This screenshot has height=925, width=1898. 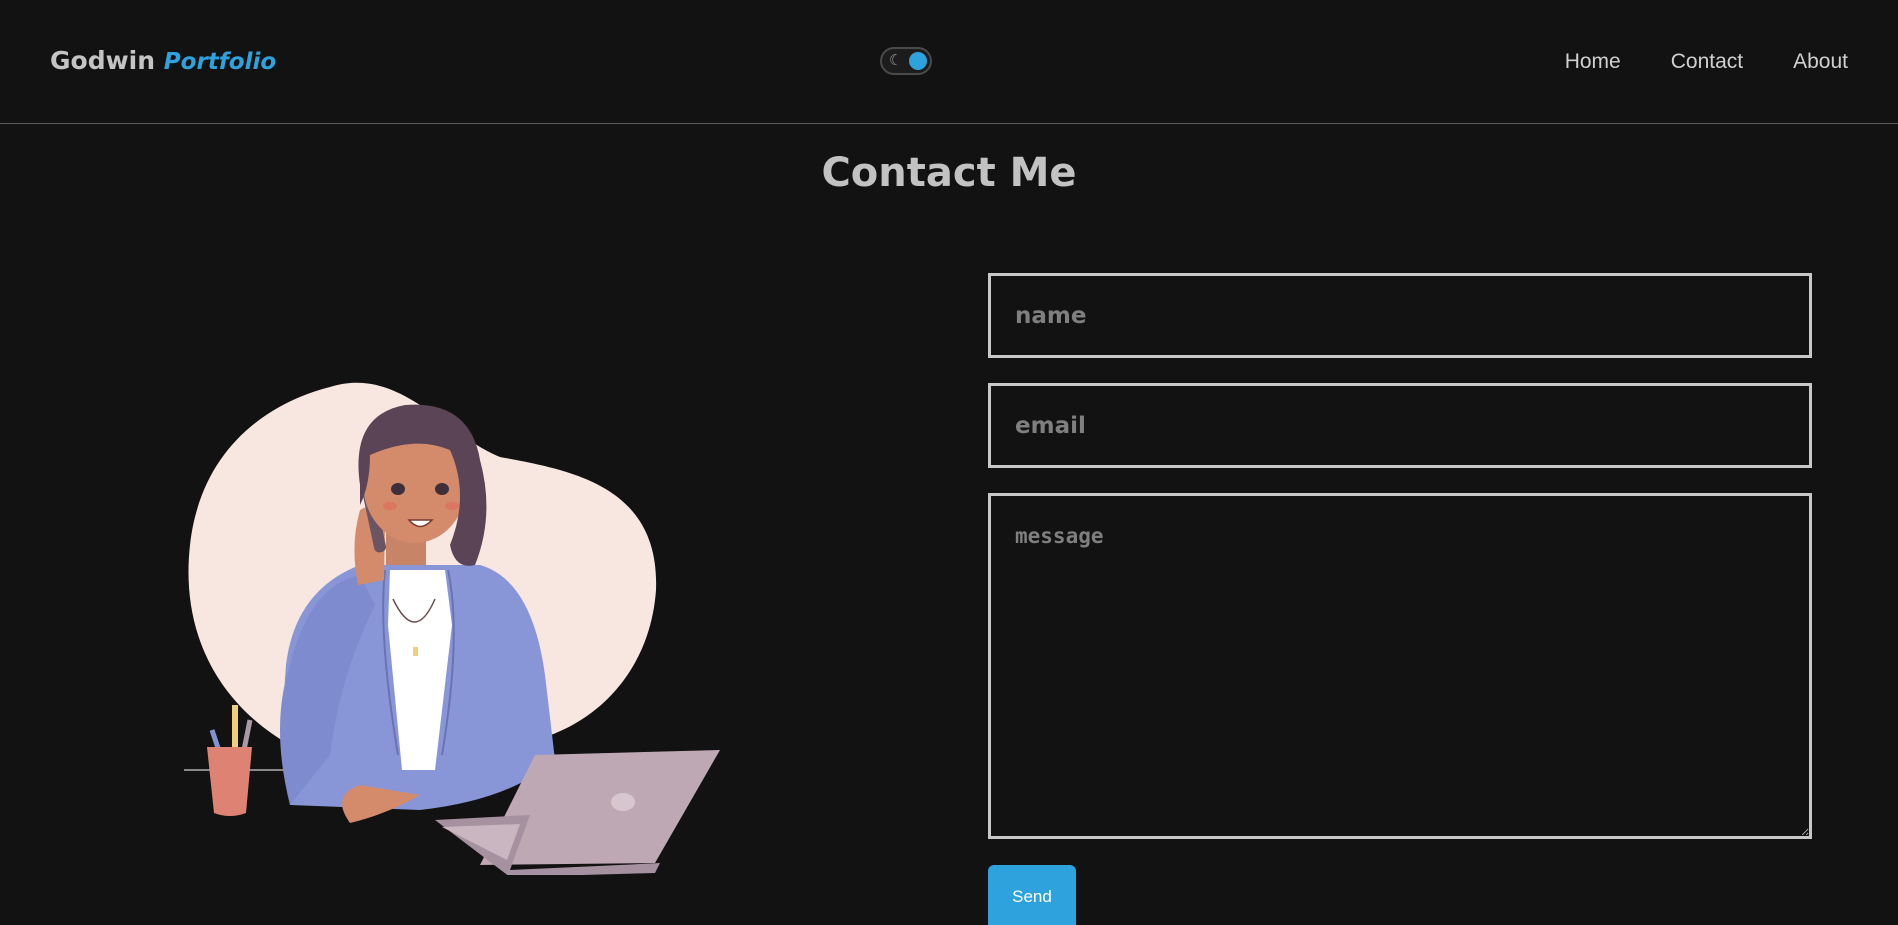 What do you see at coordinates (949, 173) in the screenshot?
I see `page-title: Contact Me` at bounding box center [949, 173].